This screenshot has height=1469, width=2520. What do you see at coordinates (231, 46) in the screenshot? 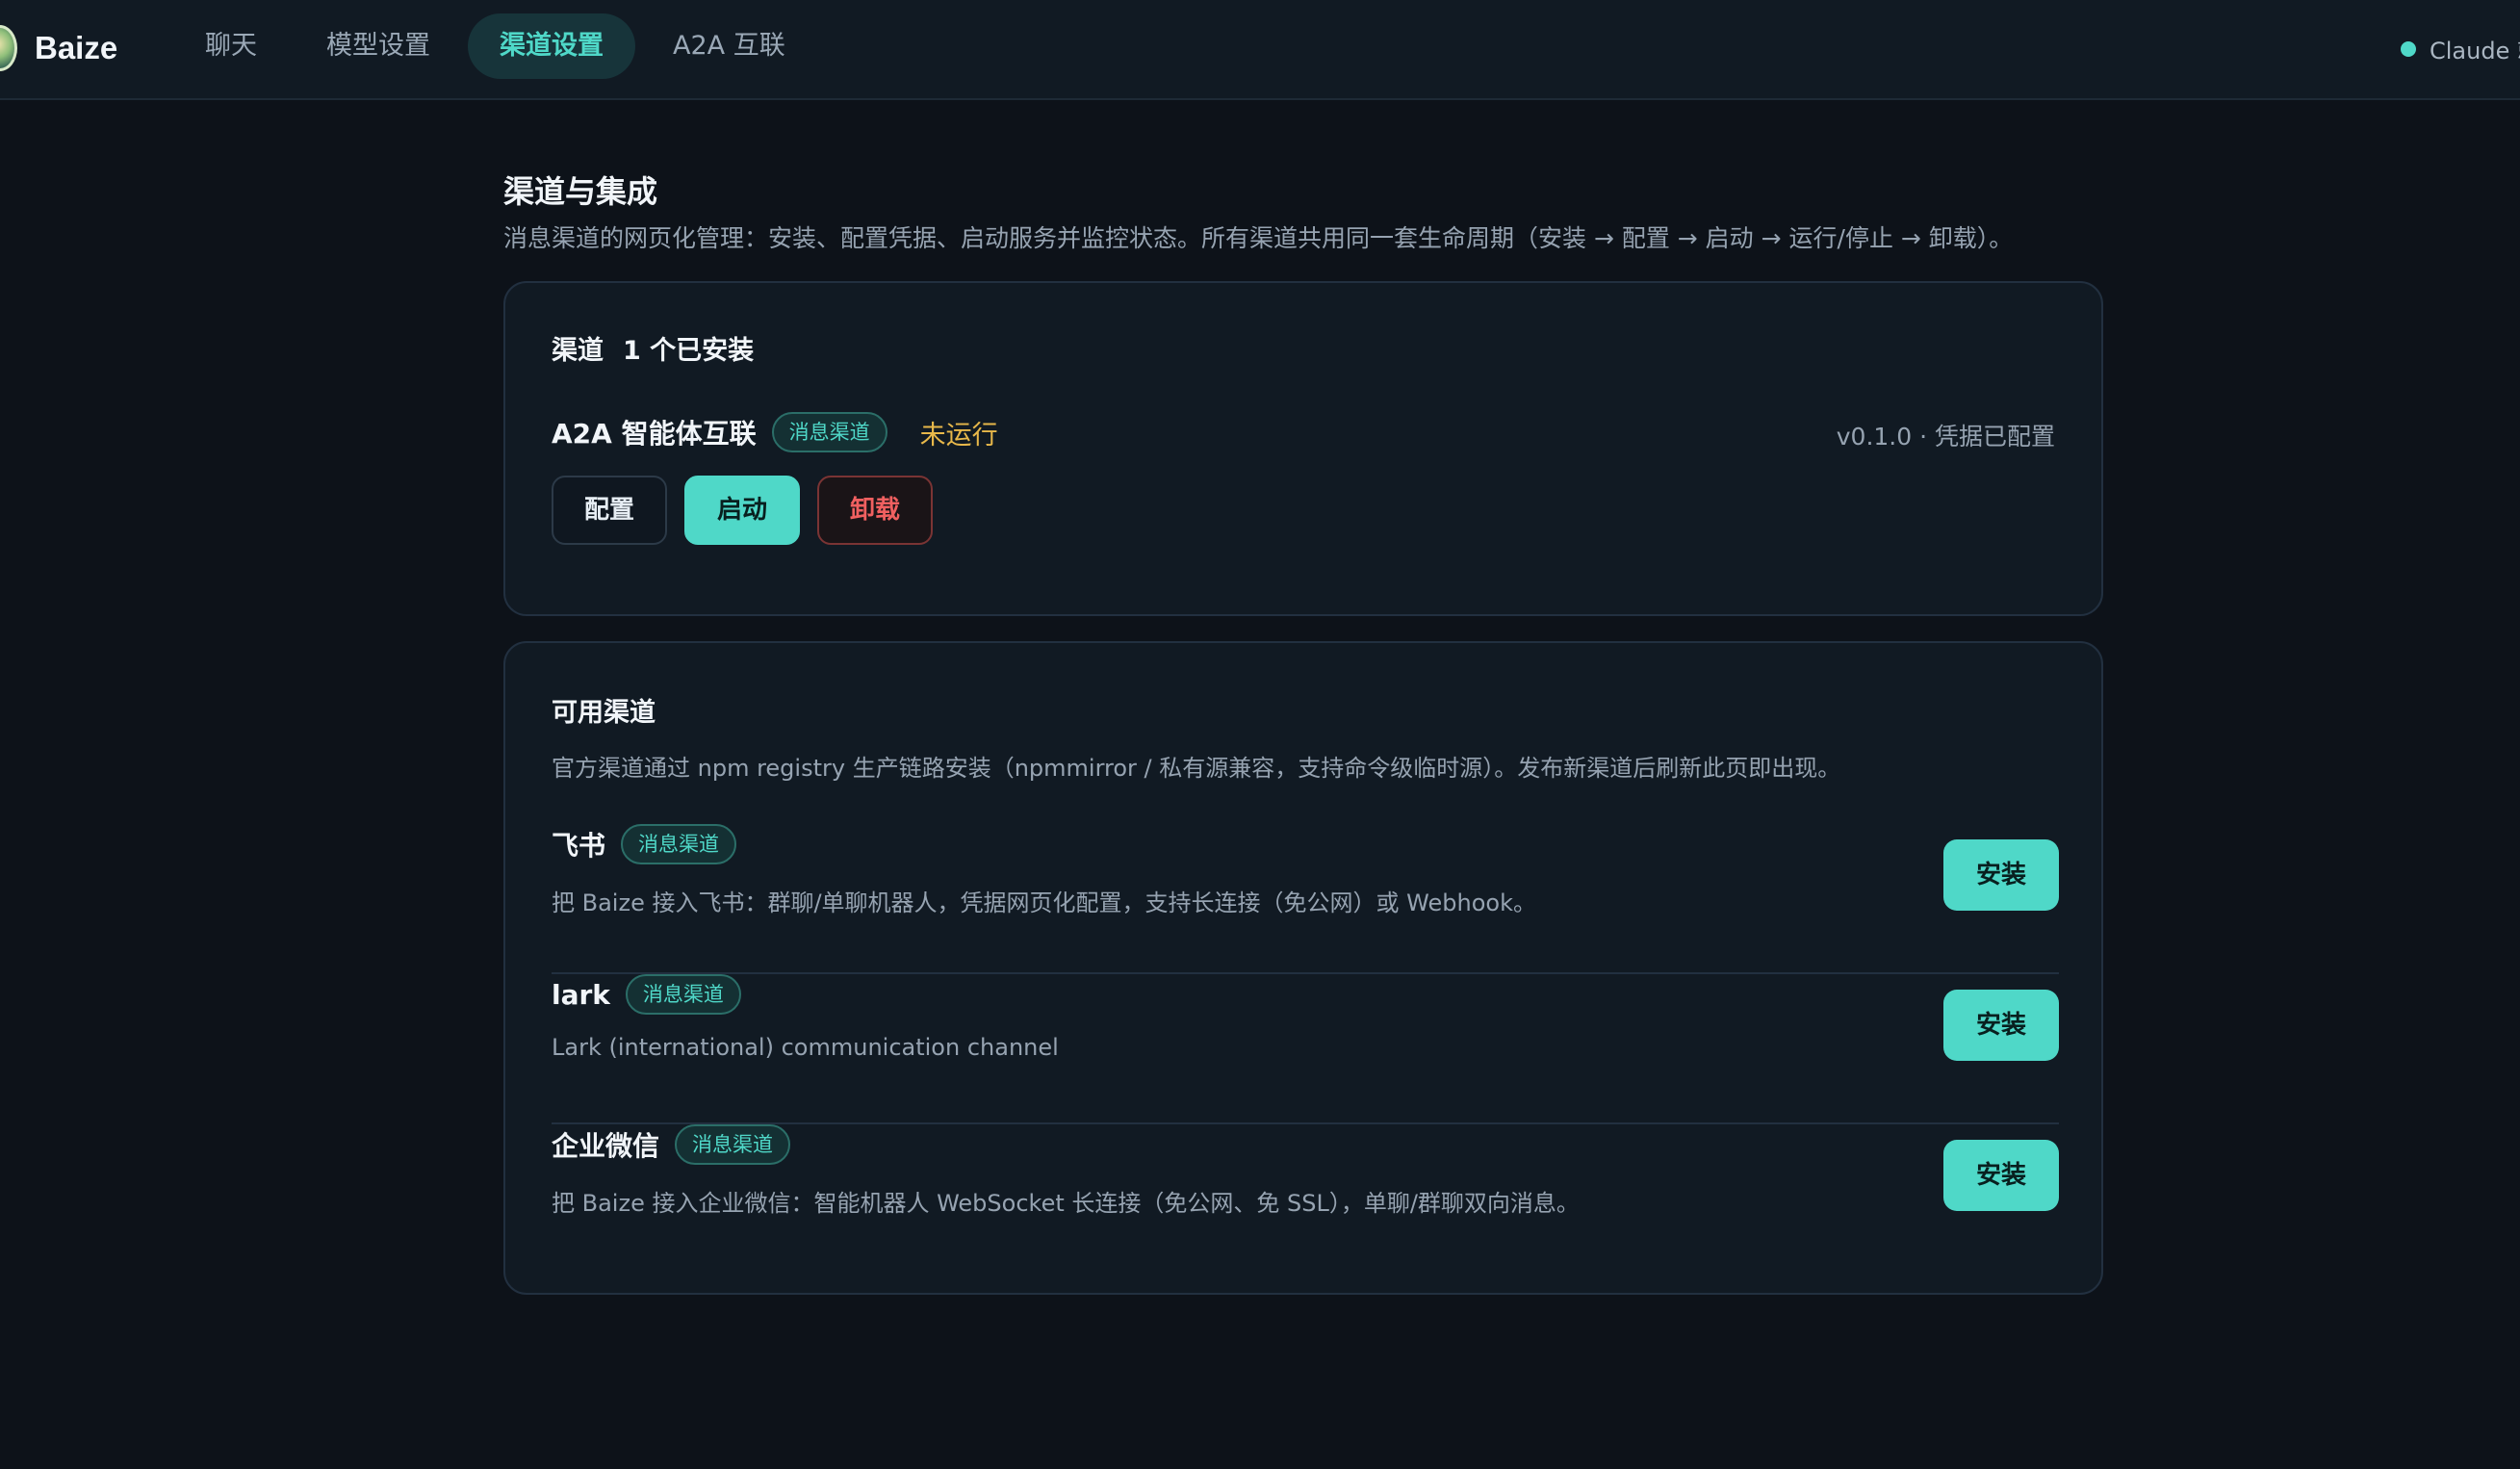
I see `tab-chat: 聊天` at bounding box center [231, 46].